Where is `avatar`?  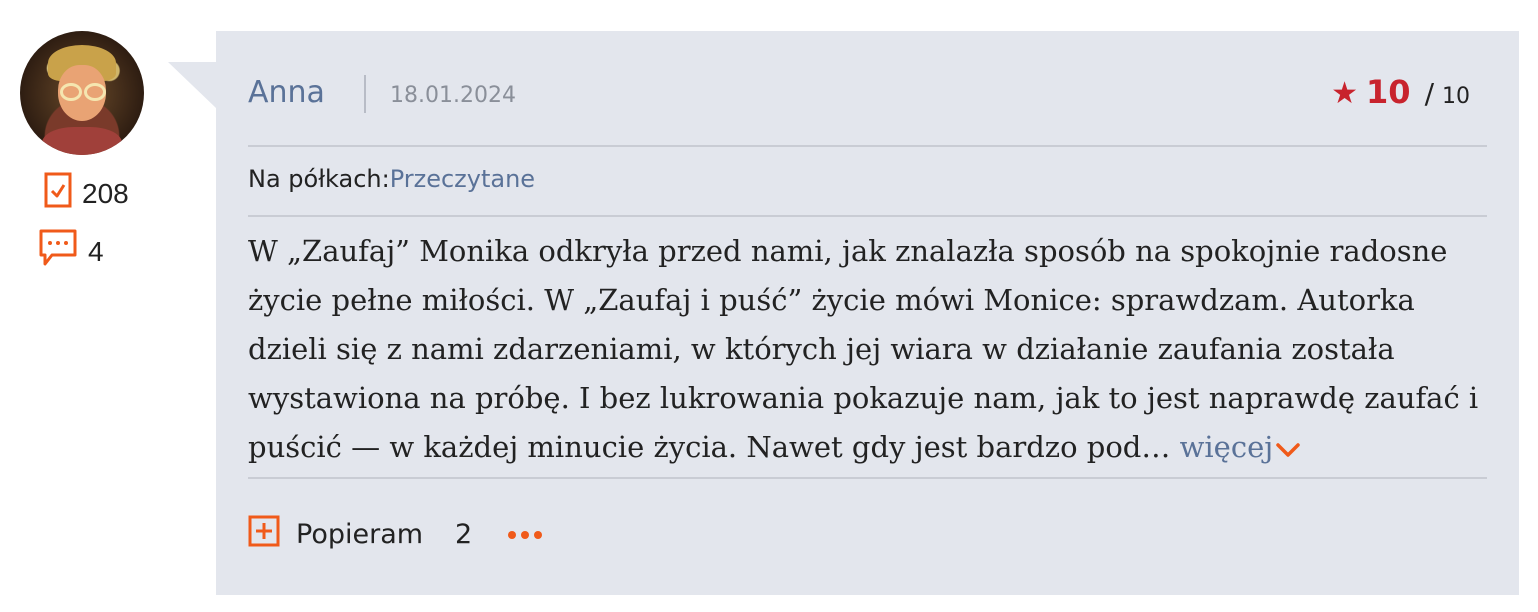
avatar is located at coordinates (82, 93).